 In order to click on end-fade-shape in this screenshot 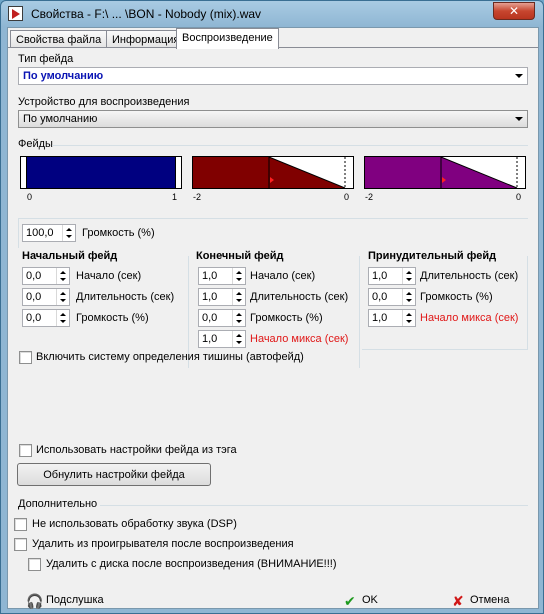, I will do `click(269, 172)`.